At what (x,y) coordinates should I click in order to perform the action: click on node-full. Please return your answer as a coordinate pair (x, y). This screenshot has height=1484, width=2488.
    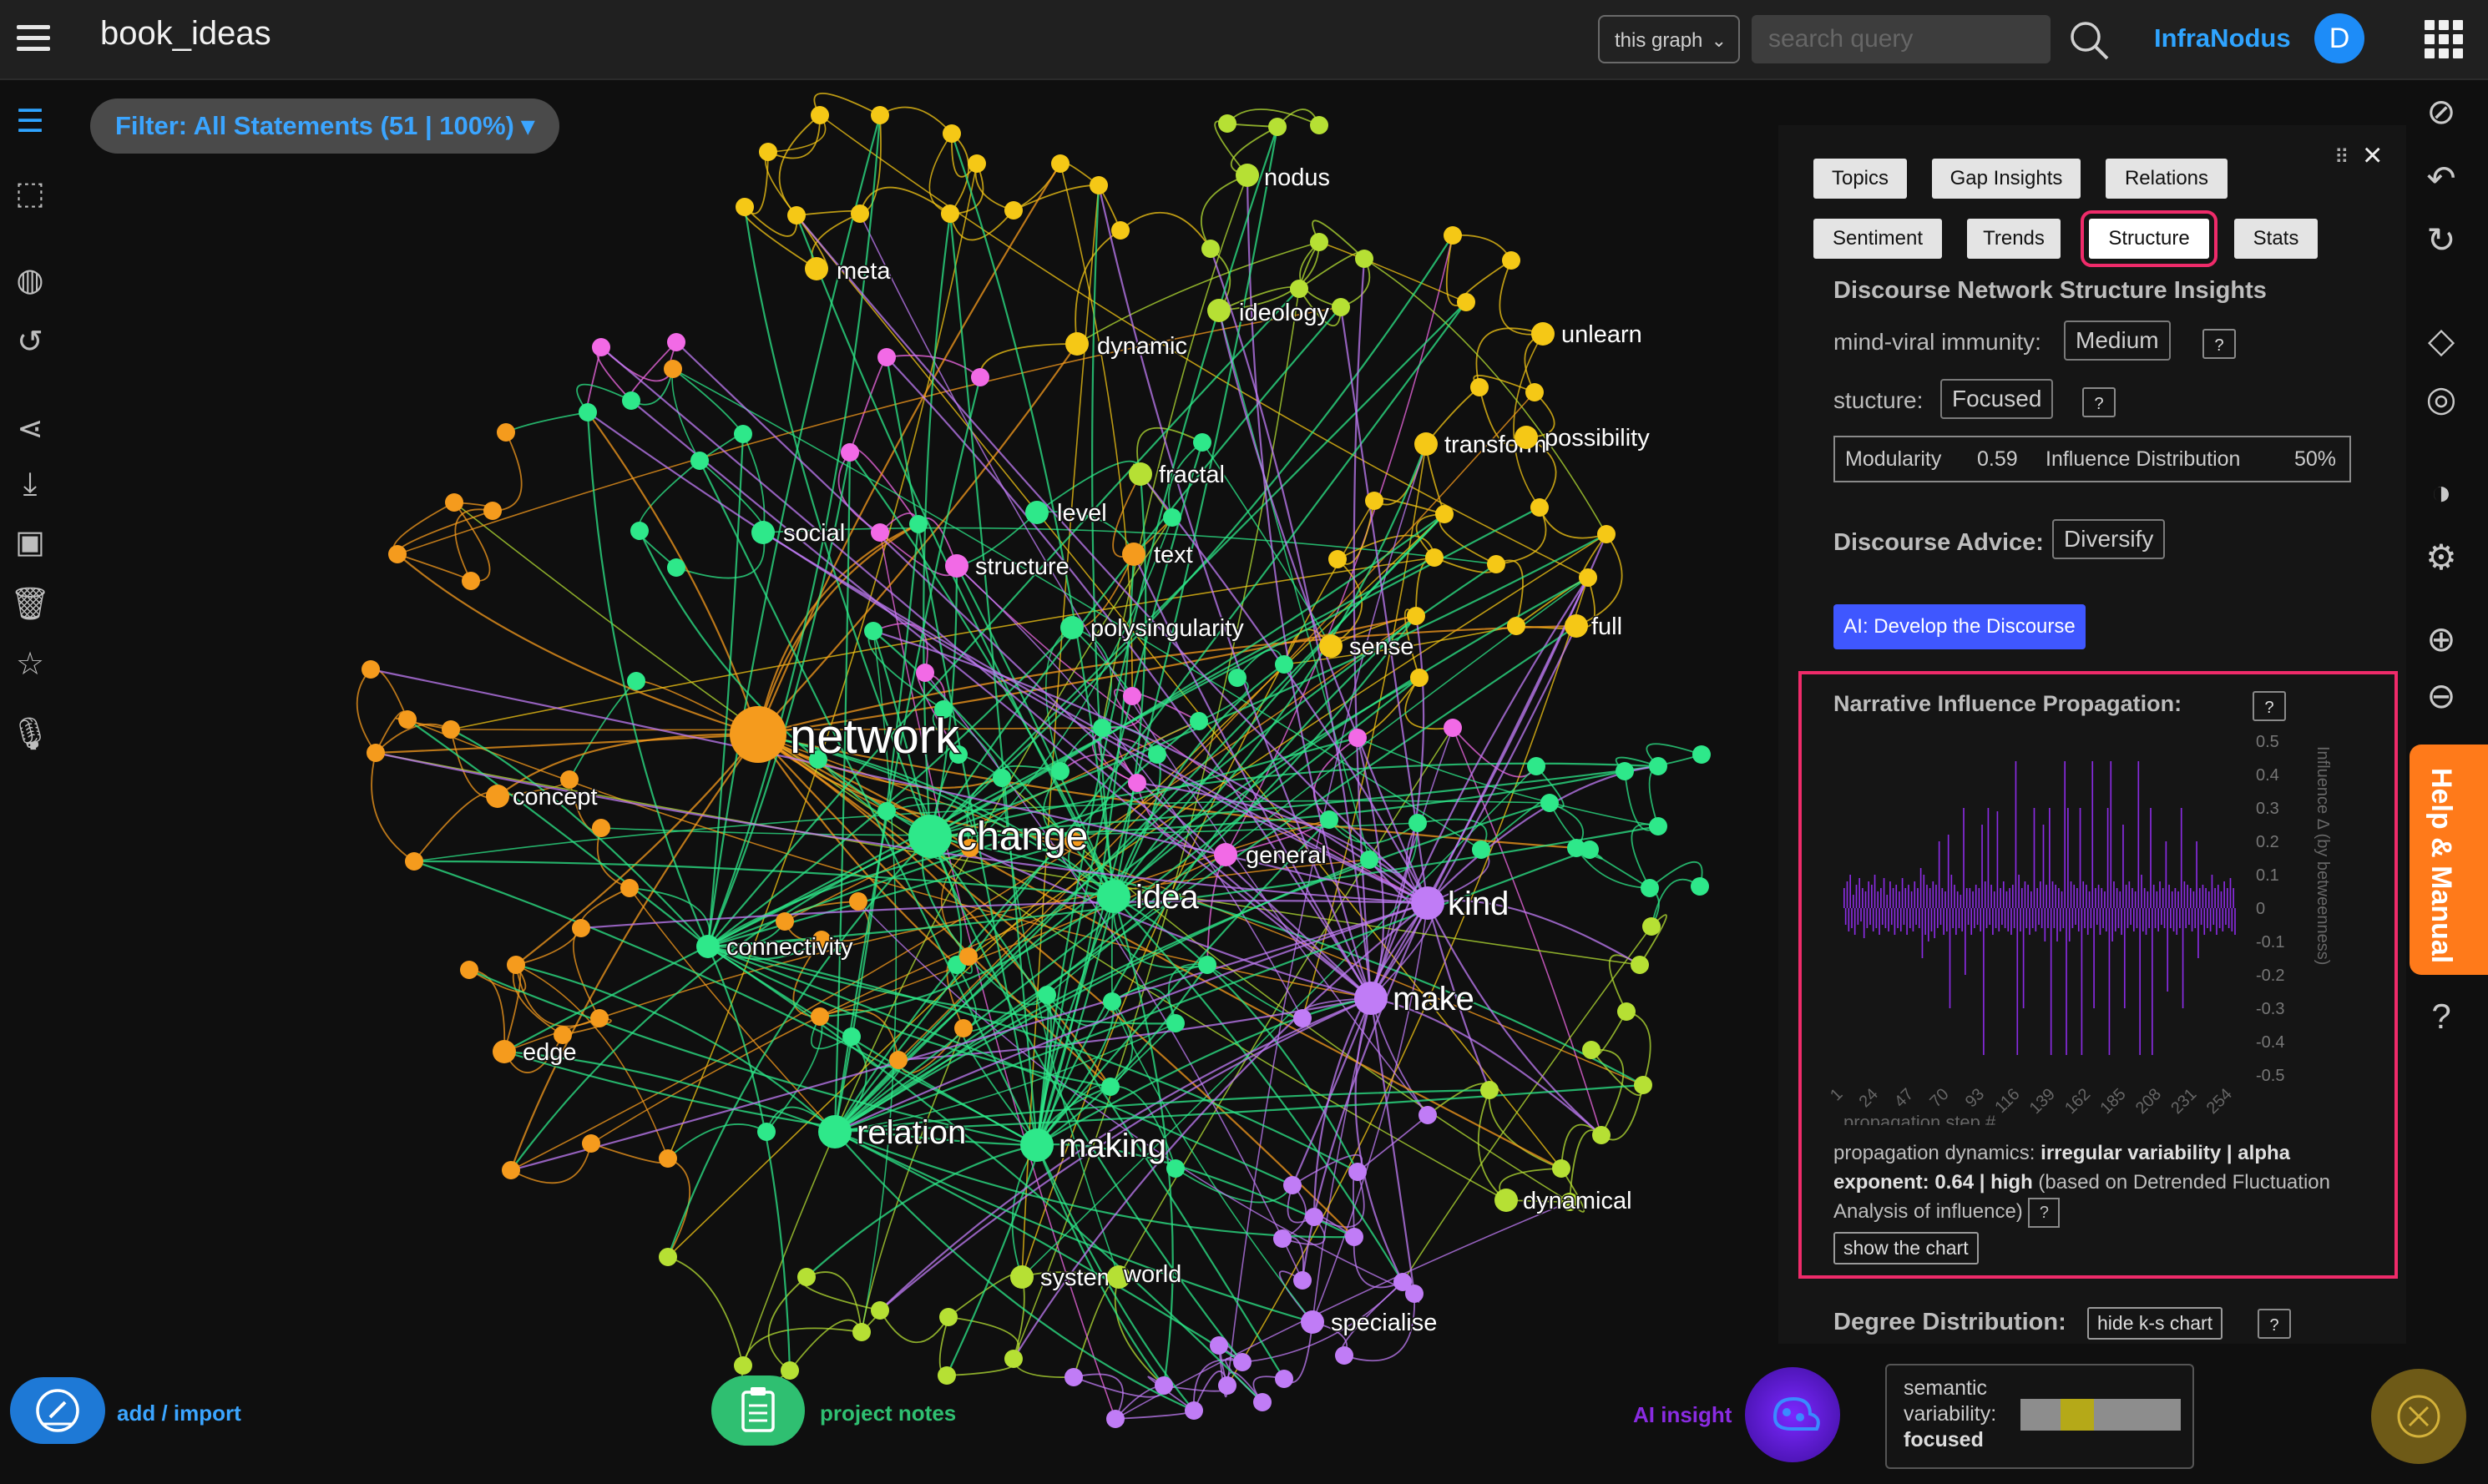
    Looking at the image, I should click on (1576, 626).